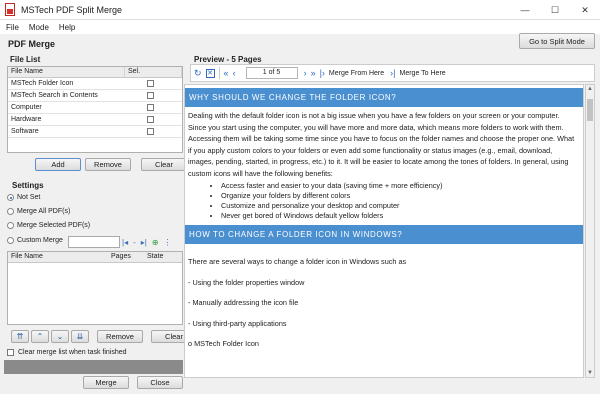  What do you see at coordinates (228, 59) in the screenshot?
I see `preview-label: Preview - 5 Pages` at bounding box center [228, 59].